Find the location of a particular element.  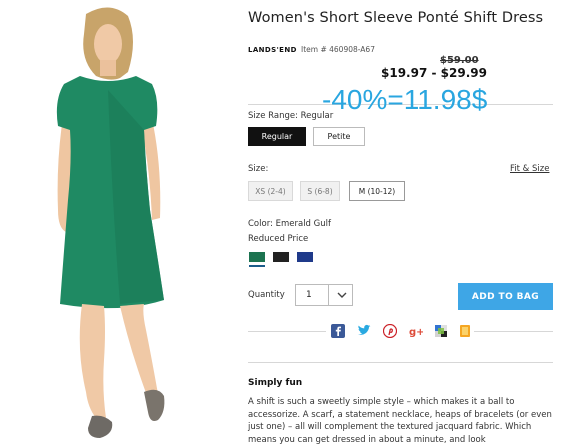

pinterest-icon is located at coordinates (390, 331).